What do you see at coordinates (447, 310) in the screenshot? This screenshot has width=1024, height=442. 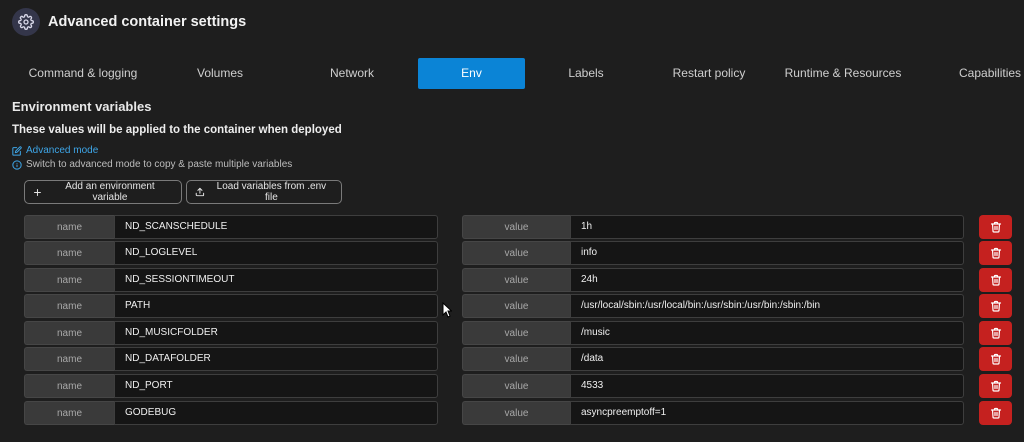 I see `mouse-cursor-icon` at bounding box center [447, 310].